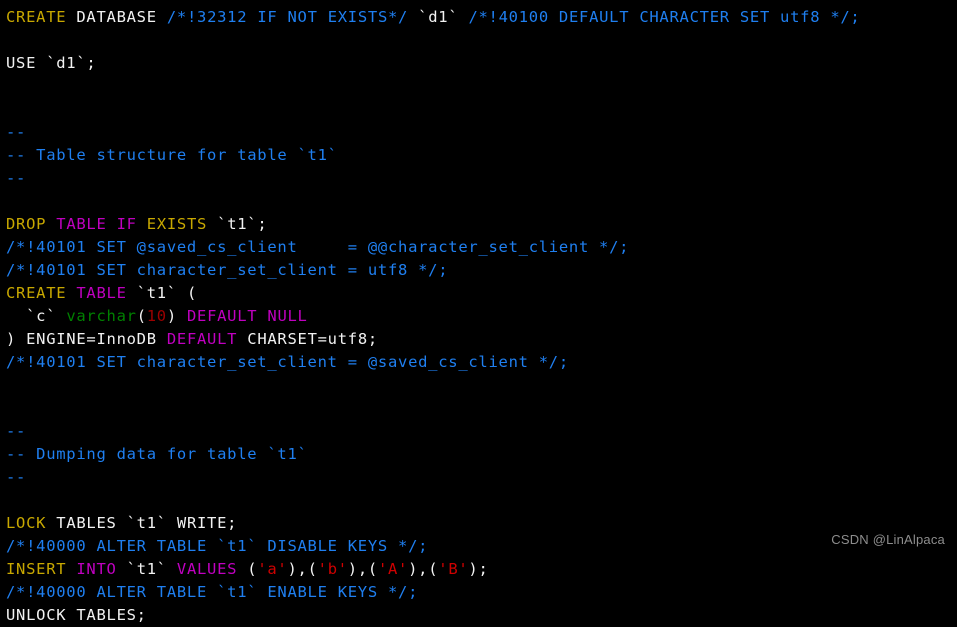 This screenshot has width=957, height=627. I want to click on code-token: /*!40100 DEFAULT CHARACTER SET utf8 */;, so click(664, 17).